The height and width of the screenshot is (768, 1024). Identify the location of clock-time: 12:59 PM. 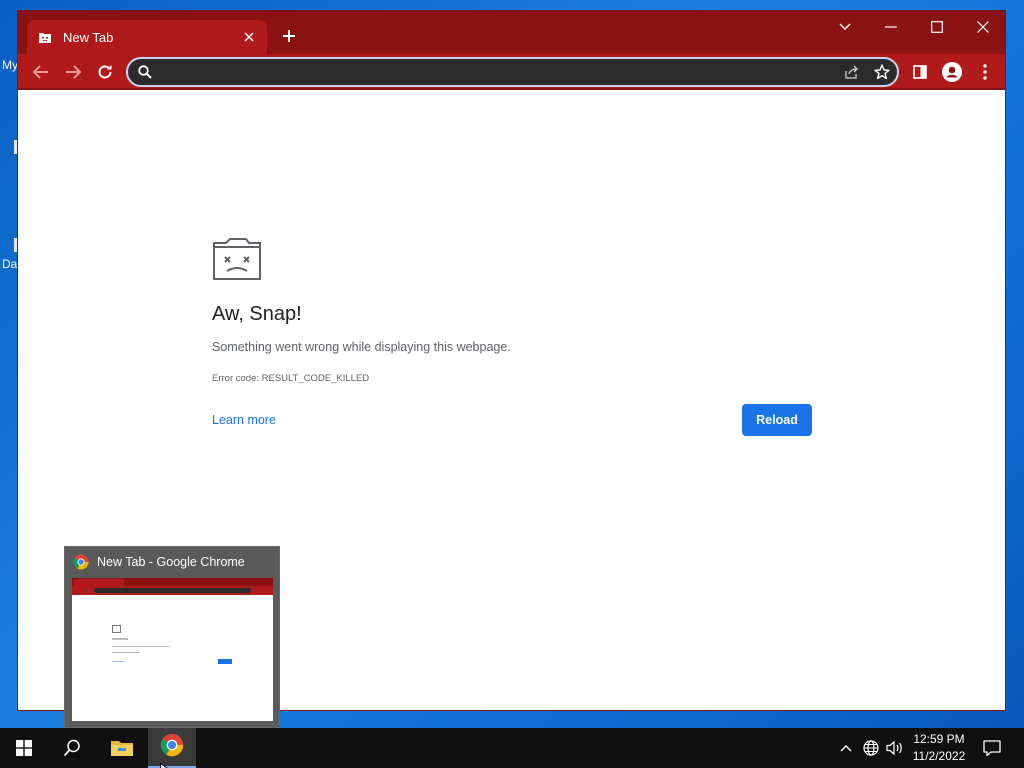
(939, 739).